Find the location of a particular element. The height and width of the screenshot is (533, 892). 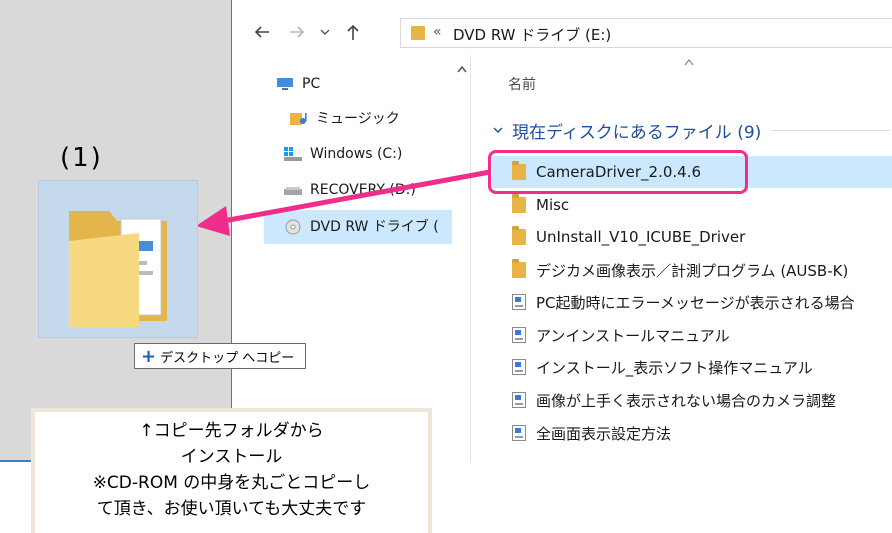

step-label: (1) is located at coordinates (81, 158).